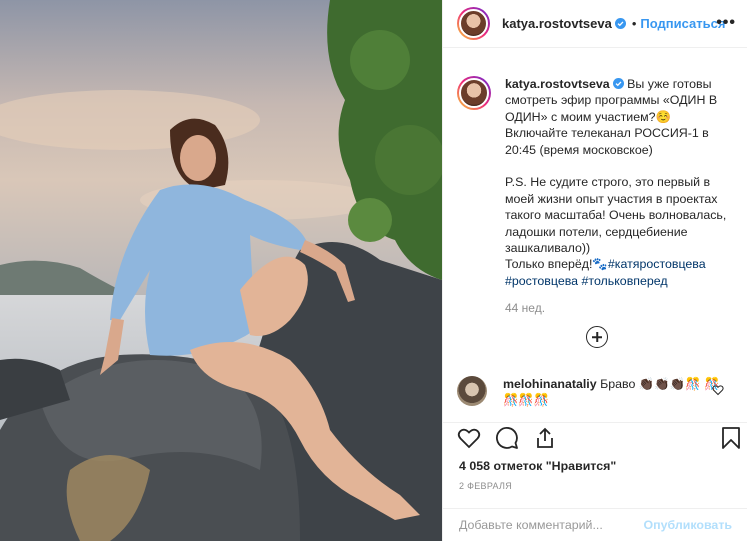 The image size is (747, 541). Describe the element at coordinates (557, 84) in the screenshot. I see `caption-username: katya.rostovtseva` at that location.